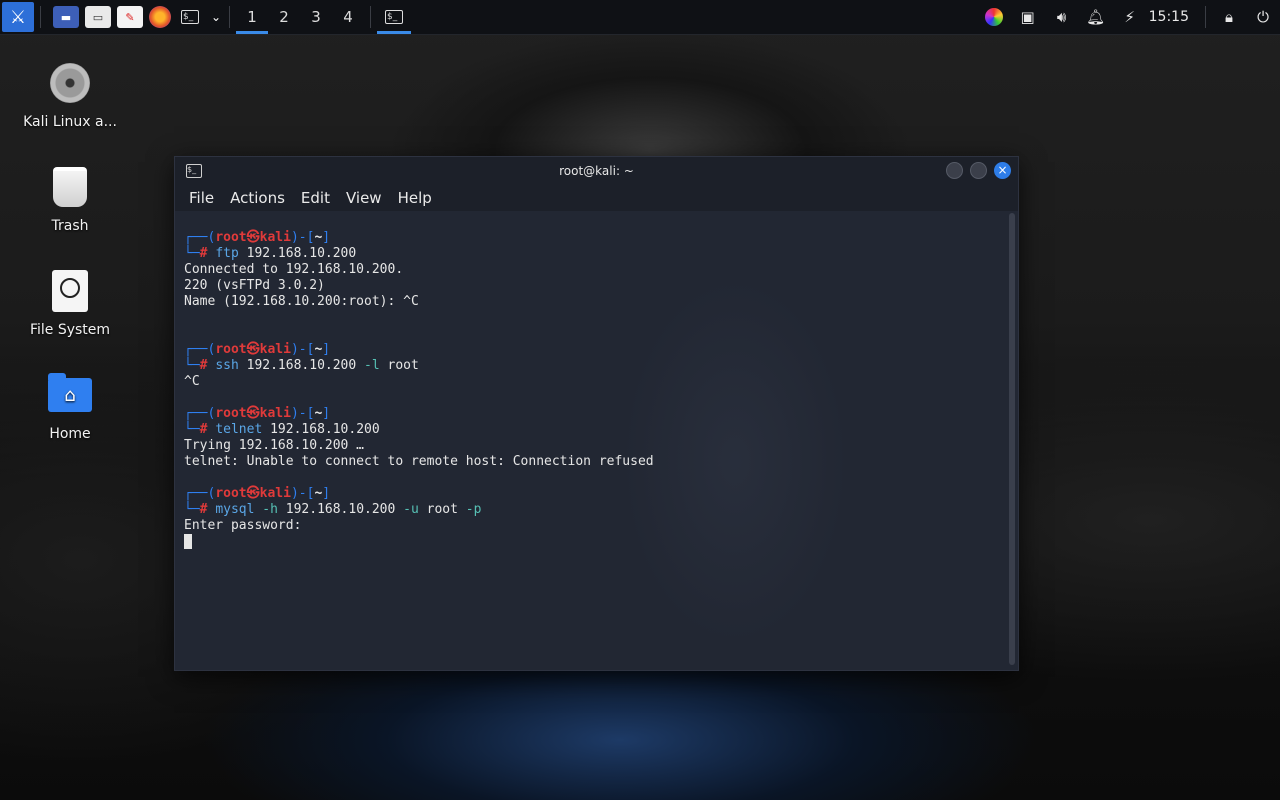 This screenshot has height=800, width=1280. I want to click on kali-dragon-icon: ⚔, so click(18, 17).